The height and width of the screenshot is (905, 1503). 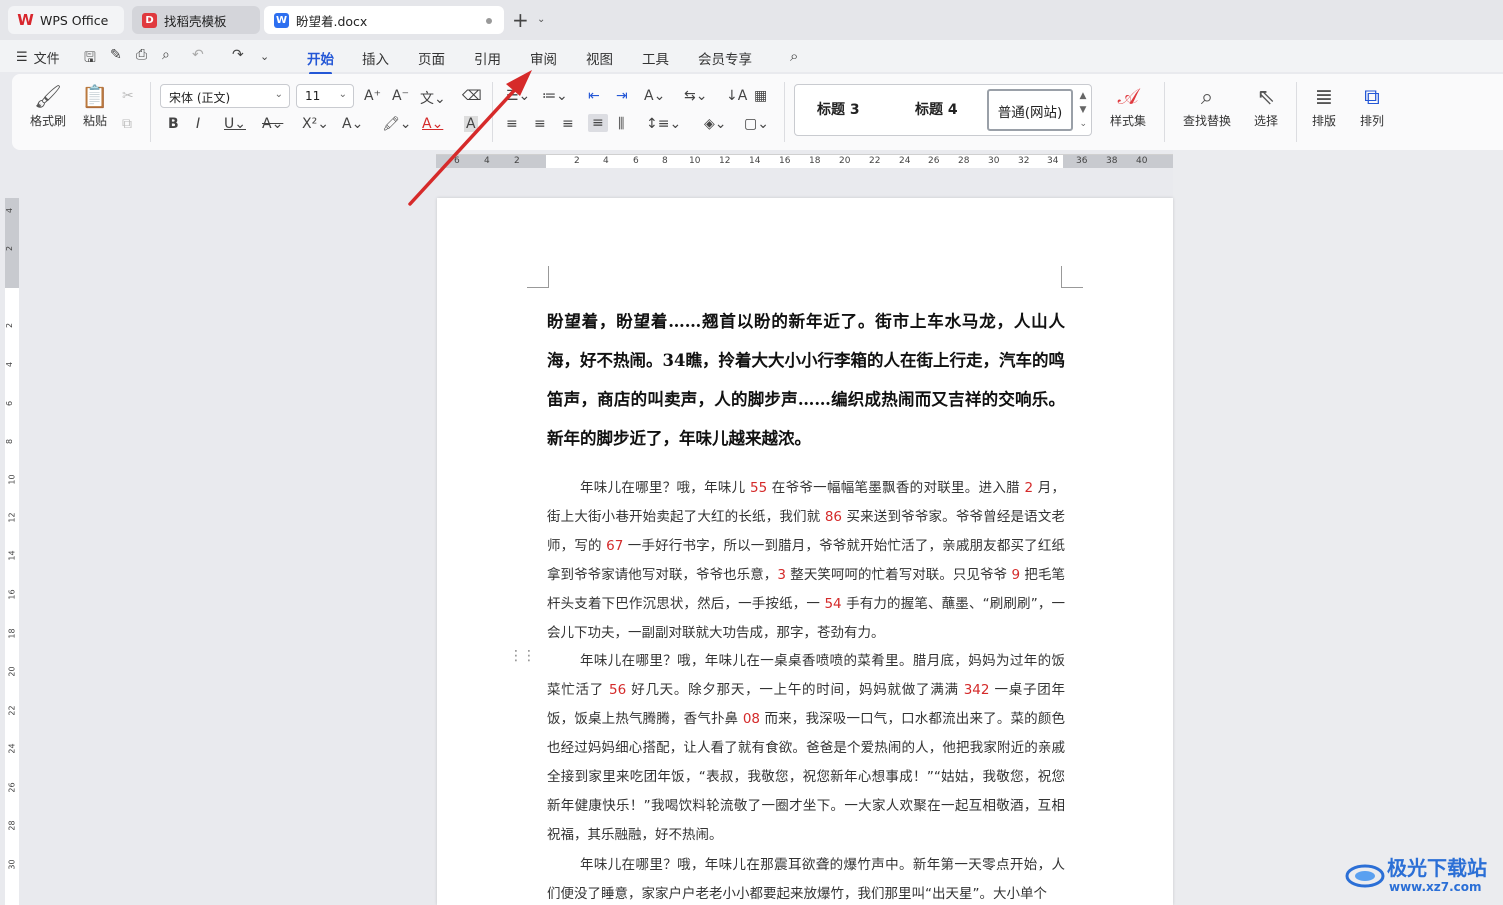 I want to click on tab-review: 审阅, so click(x=543, y=58).